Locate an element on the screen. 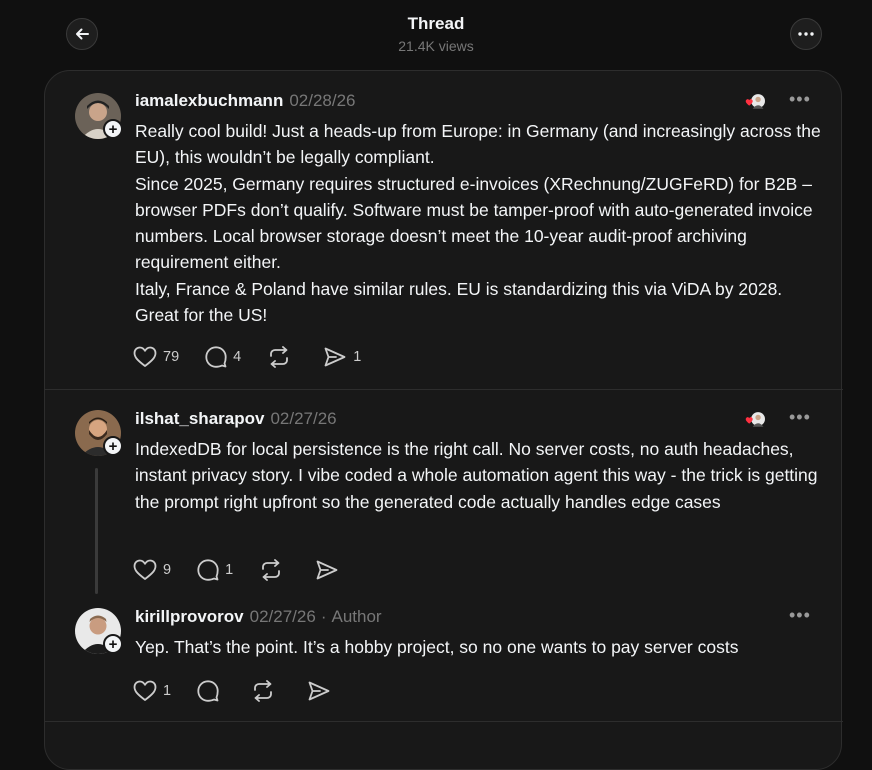 The image size is (872, 770). post-meta: iamalexbuchmann 02/28/26 is located at coordinates (245, 101).